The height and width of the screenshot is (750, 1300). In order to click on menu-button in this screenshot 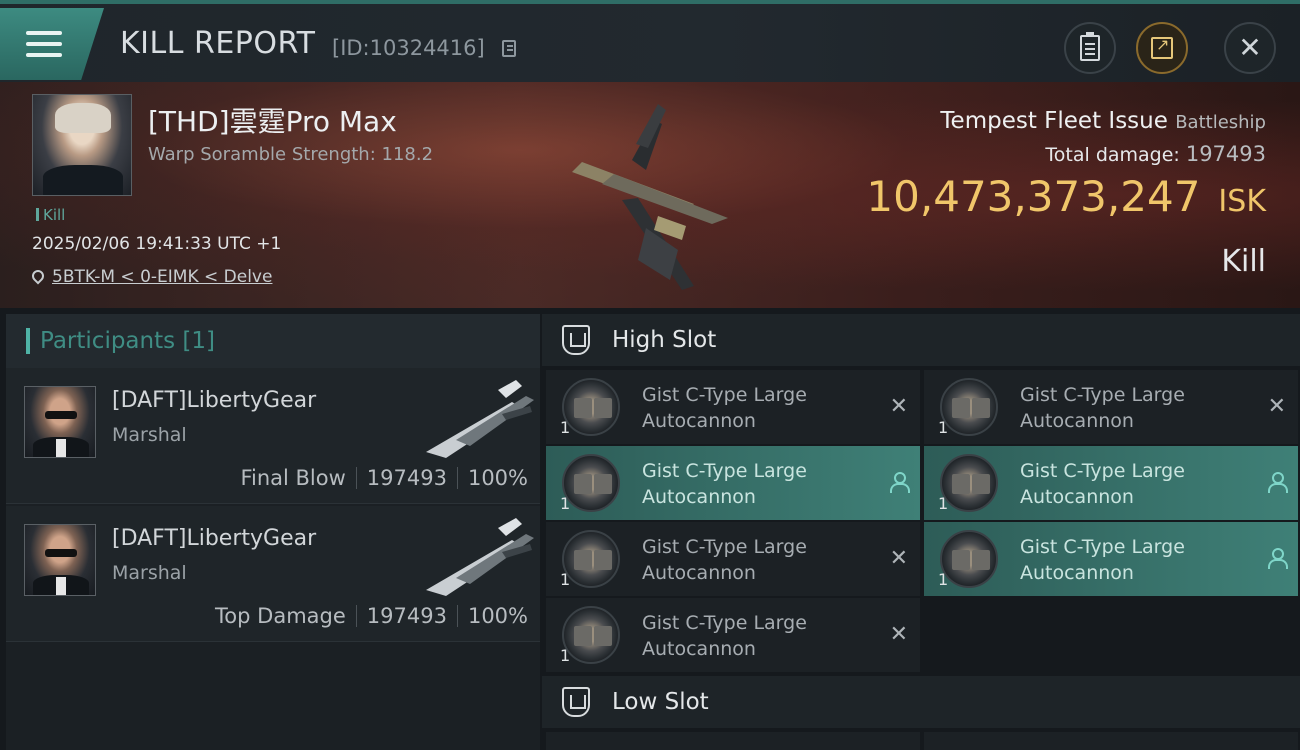, I will do `click(52, 44)`.